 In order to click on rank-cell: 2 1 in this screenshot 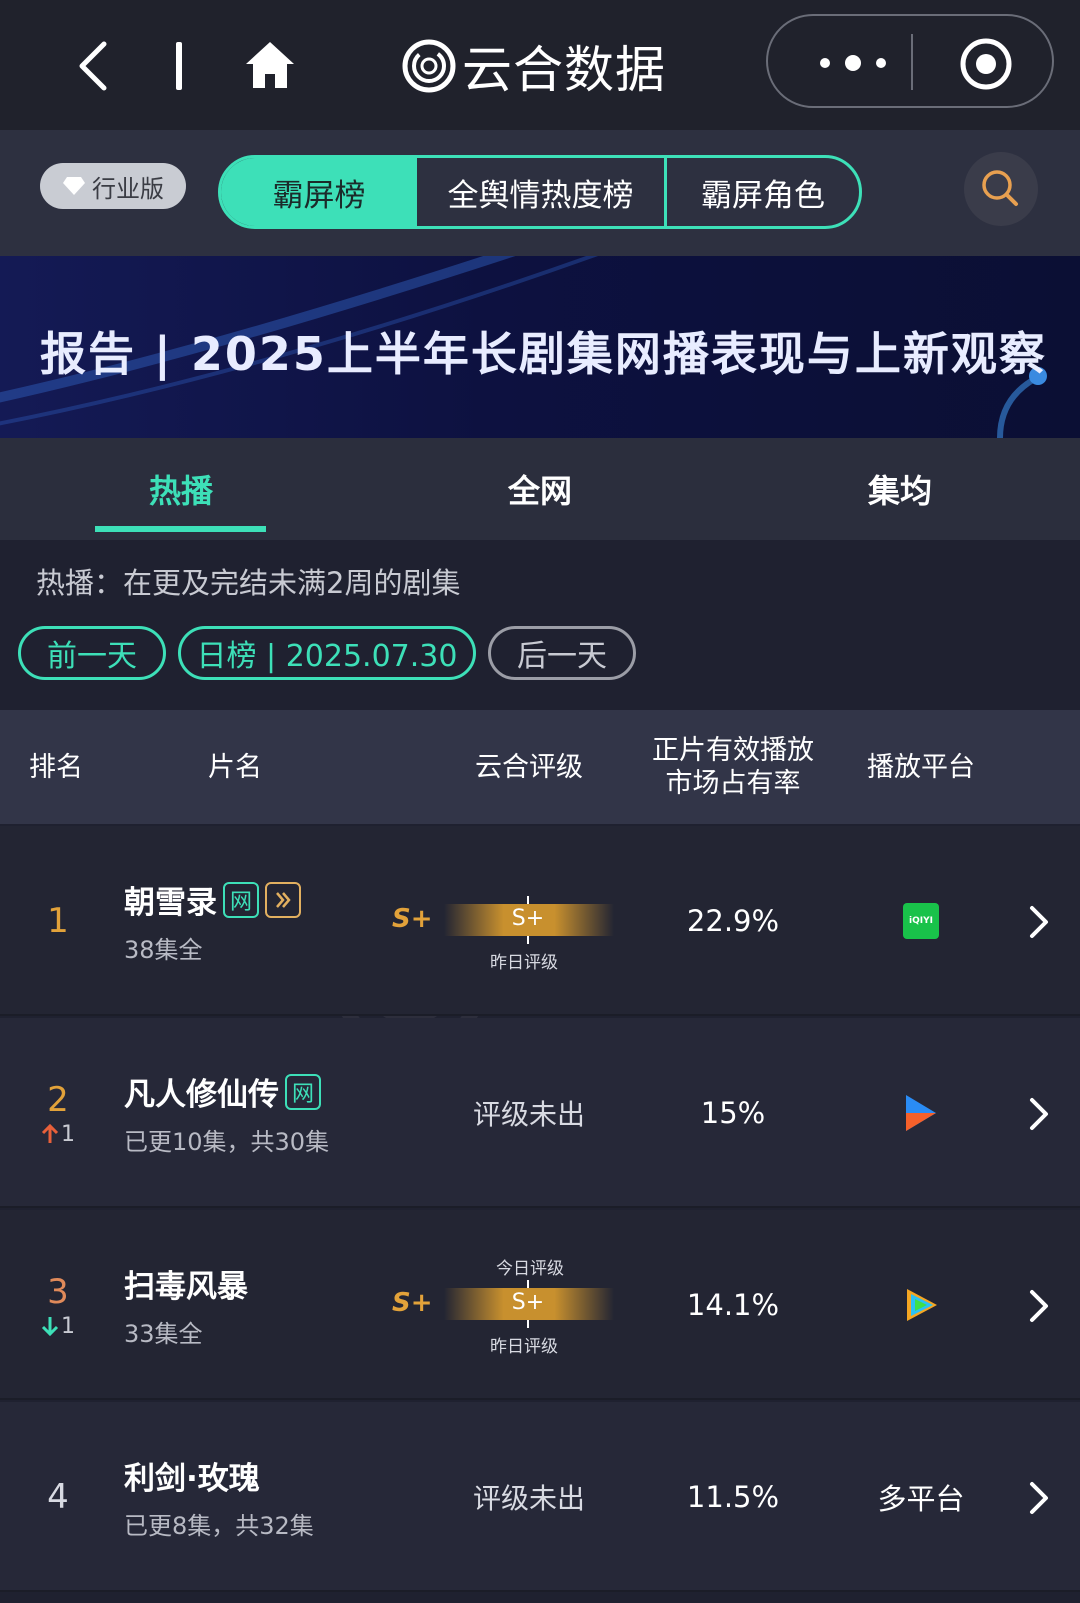, I will do `click(58, 1113)`.